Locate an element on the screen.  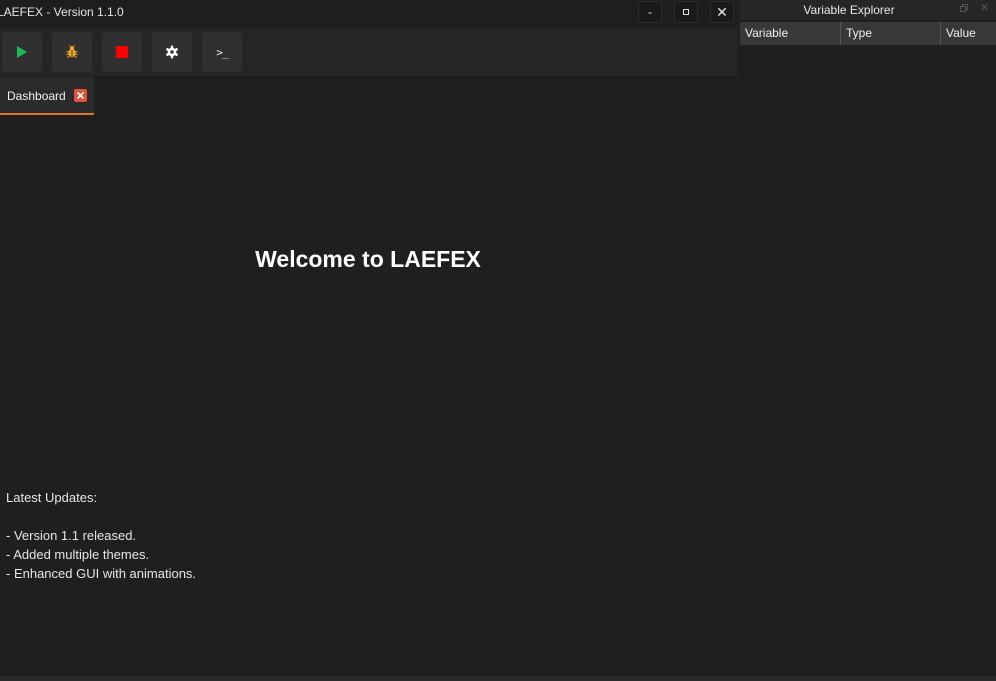
settings-button is located at coordinates (172, 52).